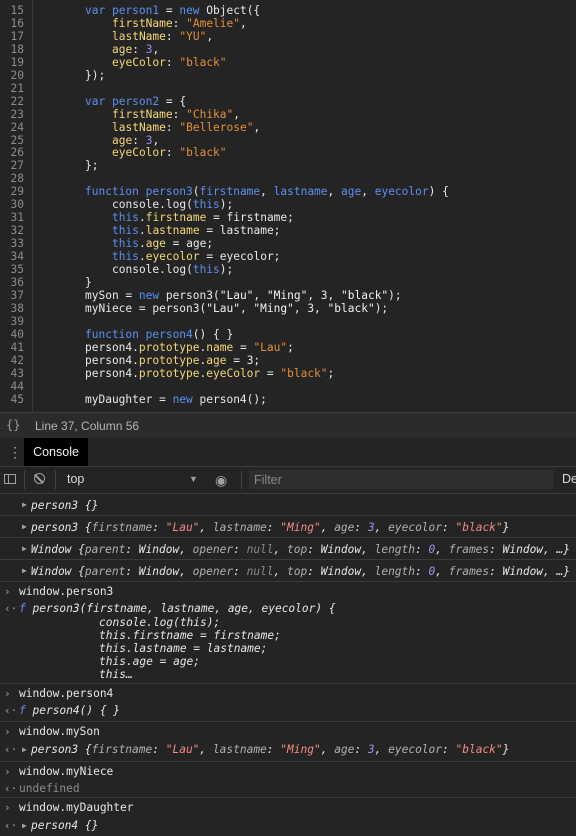 This screenshot has width=576, height=836. What do you see at coordinates (288, 88) in the screenshot?
I see `code-line: 21` at bounding box center [288, 88].